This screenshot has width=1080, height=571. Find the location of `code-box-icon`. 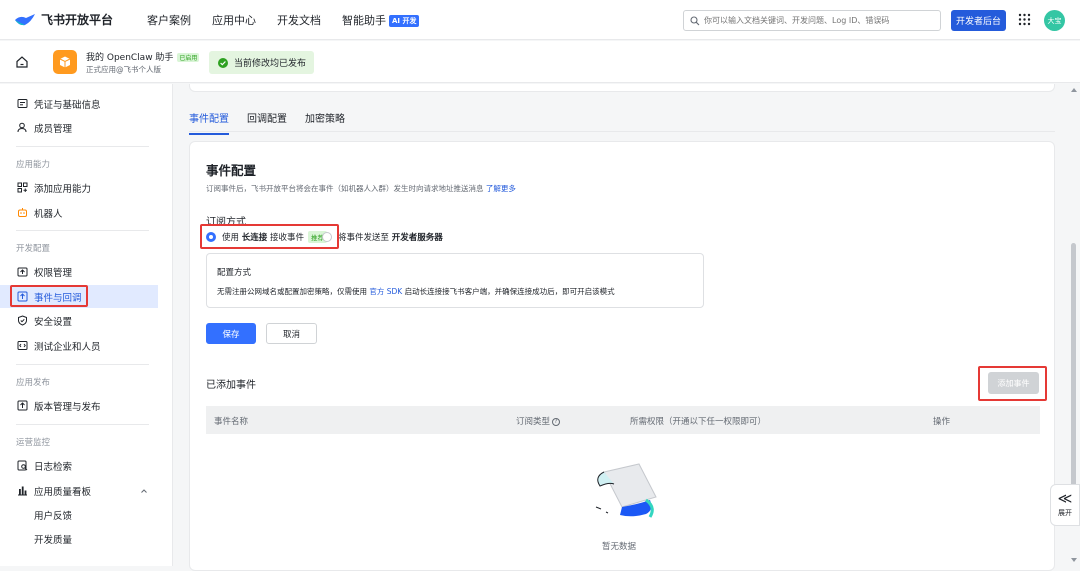

code-box-icon is located at coordinates (22, 345).